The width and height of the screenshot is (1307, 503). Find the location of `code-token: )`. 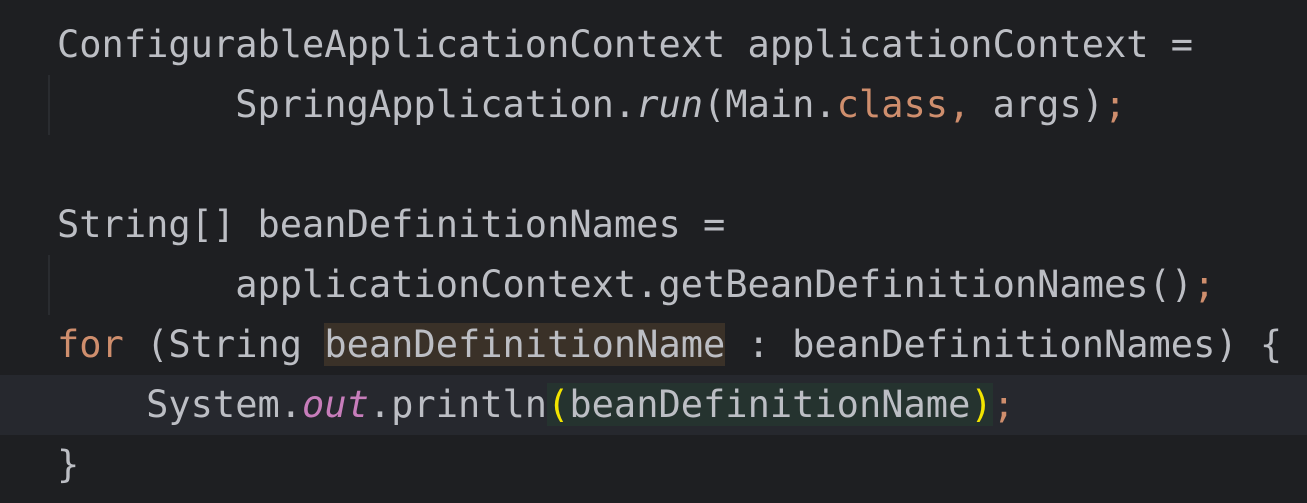

code-token: ) is located at coordinates (981, 404).